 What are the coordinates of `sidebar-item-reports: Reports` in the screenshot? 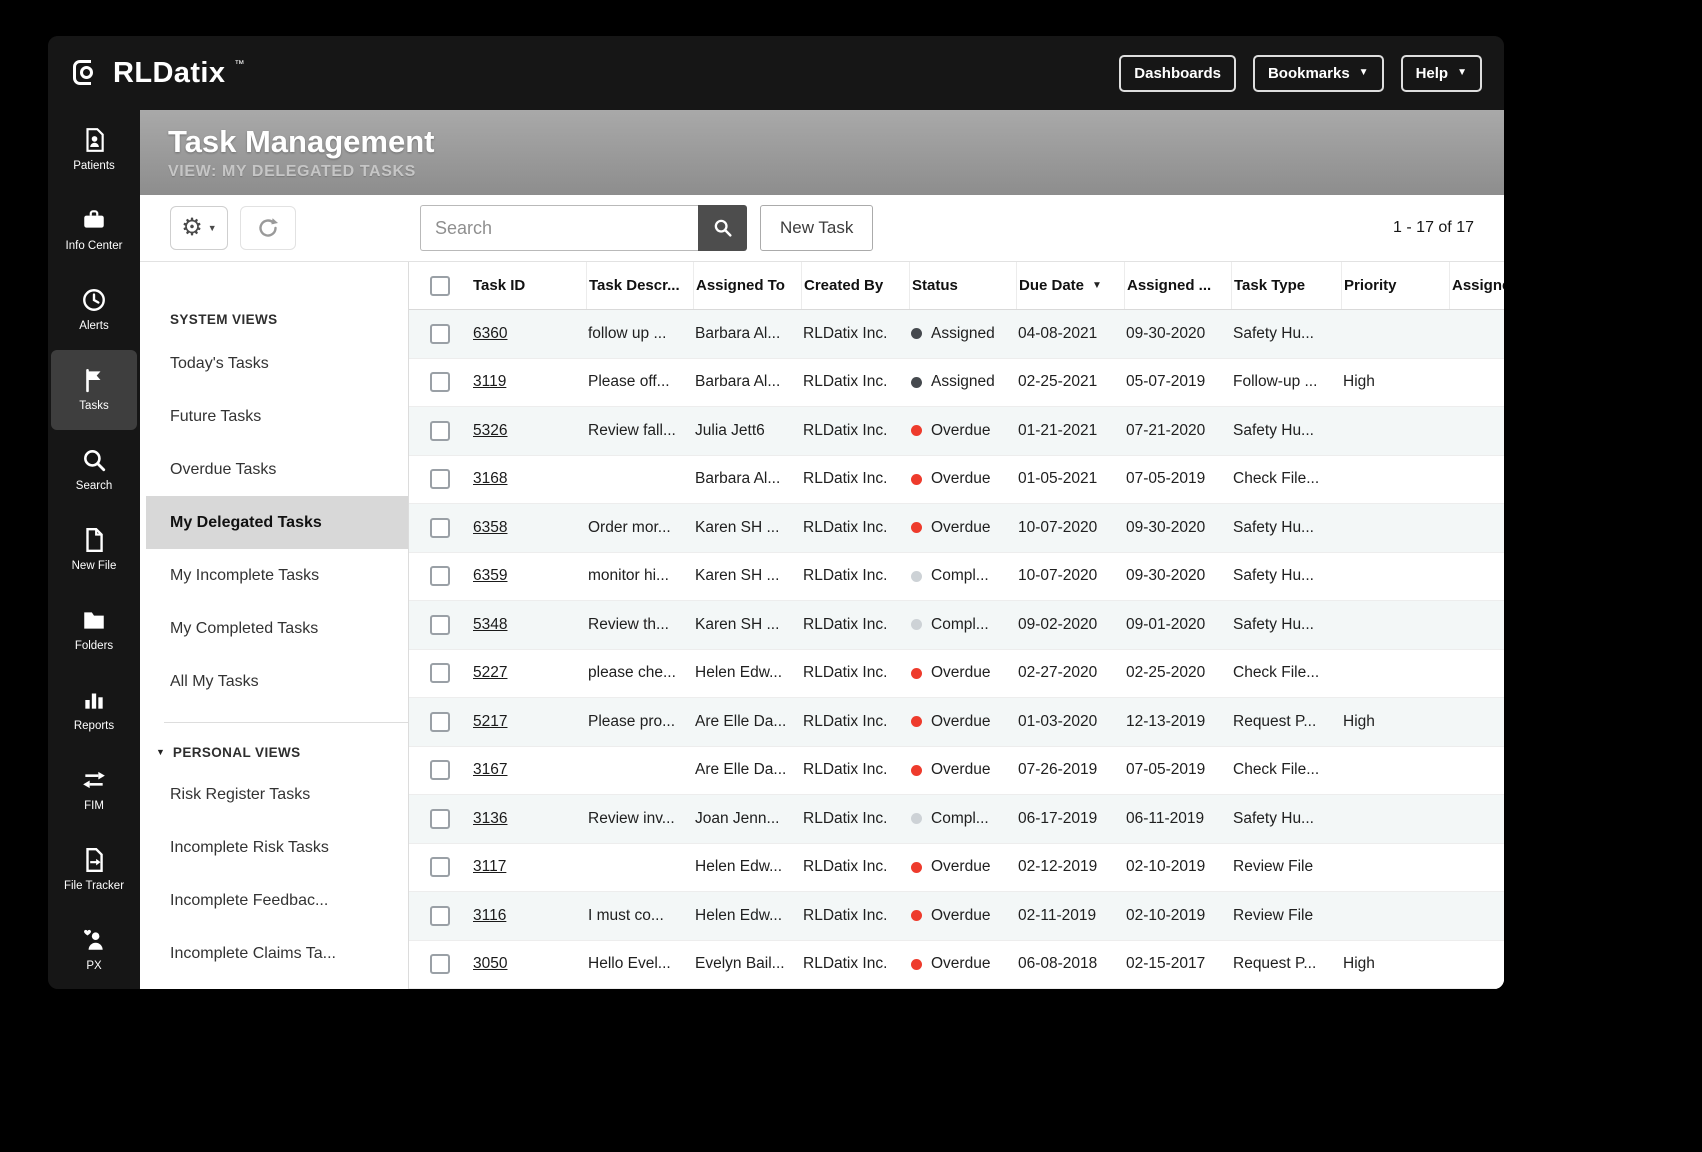 It's located at (94, 709).